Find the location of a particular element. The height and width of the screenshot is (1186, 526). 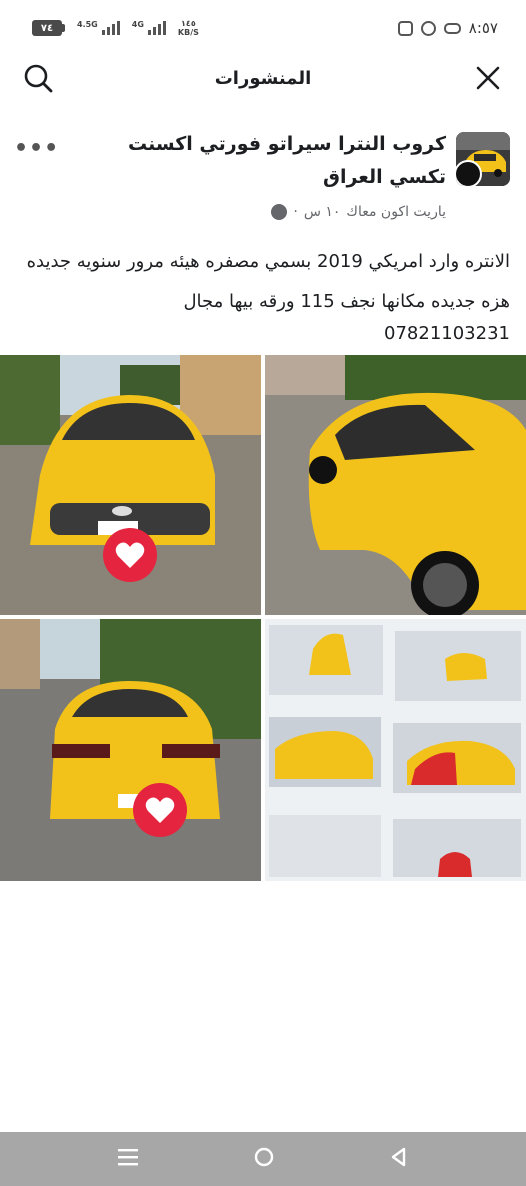

battery-icon: ٧٤ is located at coordinates (48, 28).